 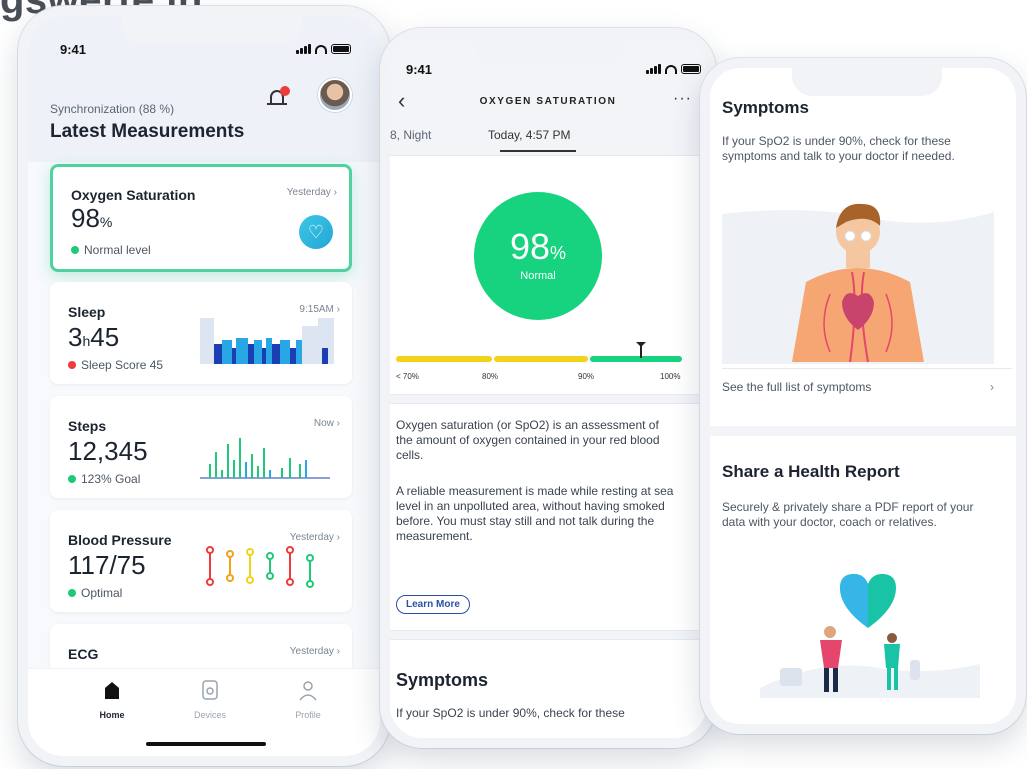 I want to click on home-indicator, so click(x=206, y=744).